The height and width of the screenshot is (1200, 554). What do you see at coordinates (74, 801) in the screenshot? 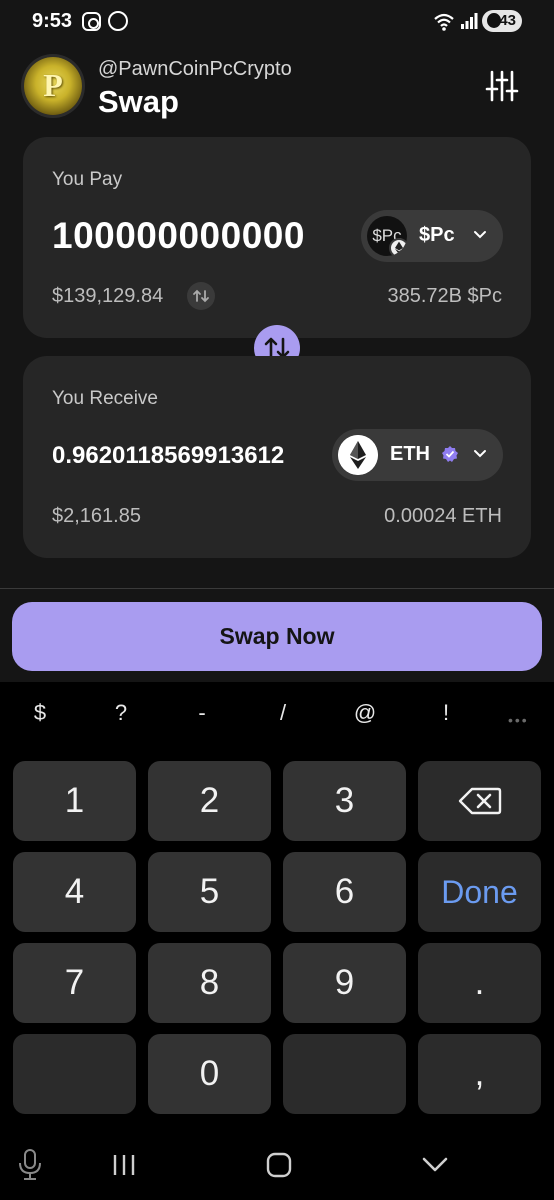
I see `key-1: 1` at bounding box center [74, 801].